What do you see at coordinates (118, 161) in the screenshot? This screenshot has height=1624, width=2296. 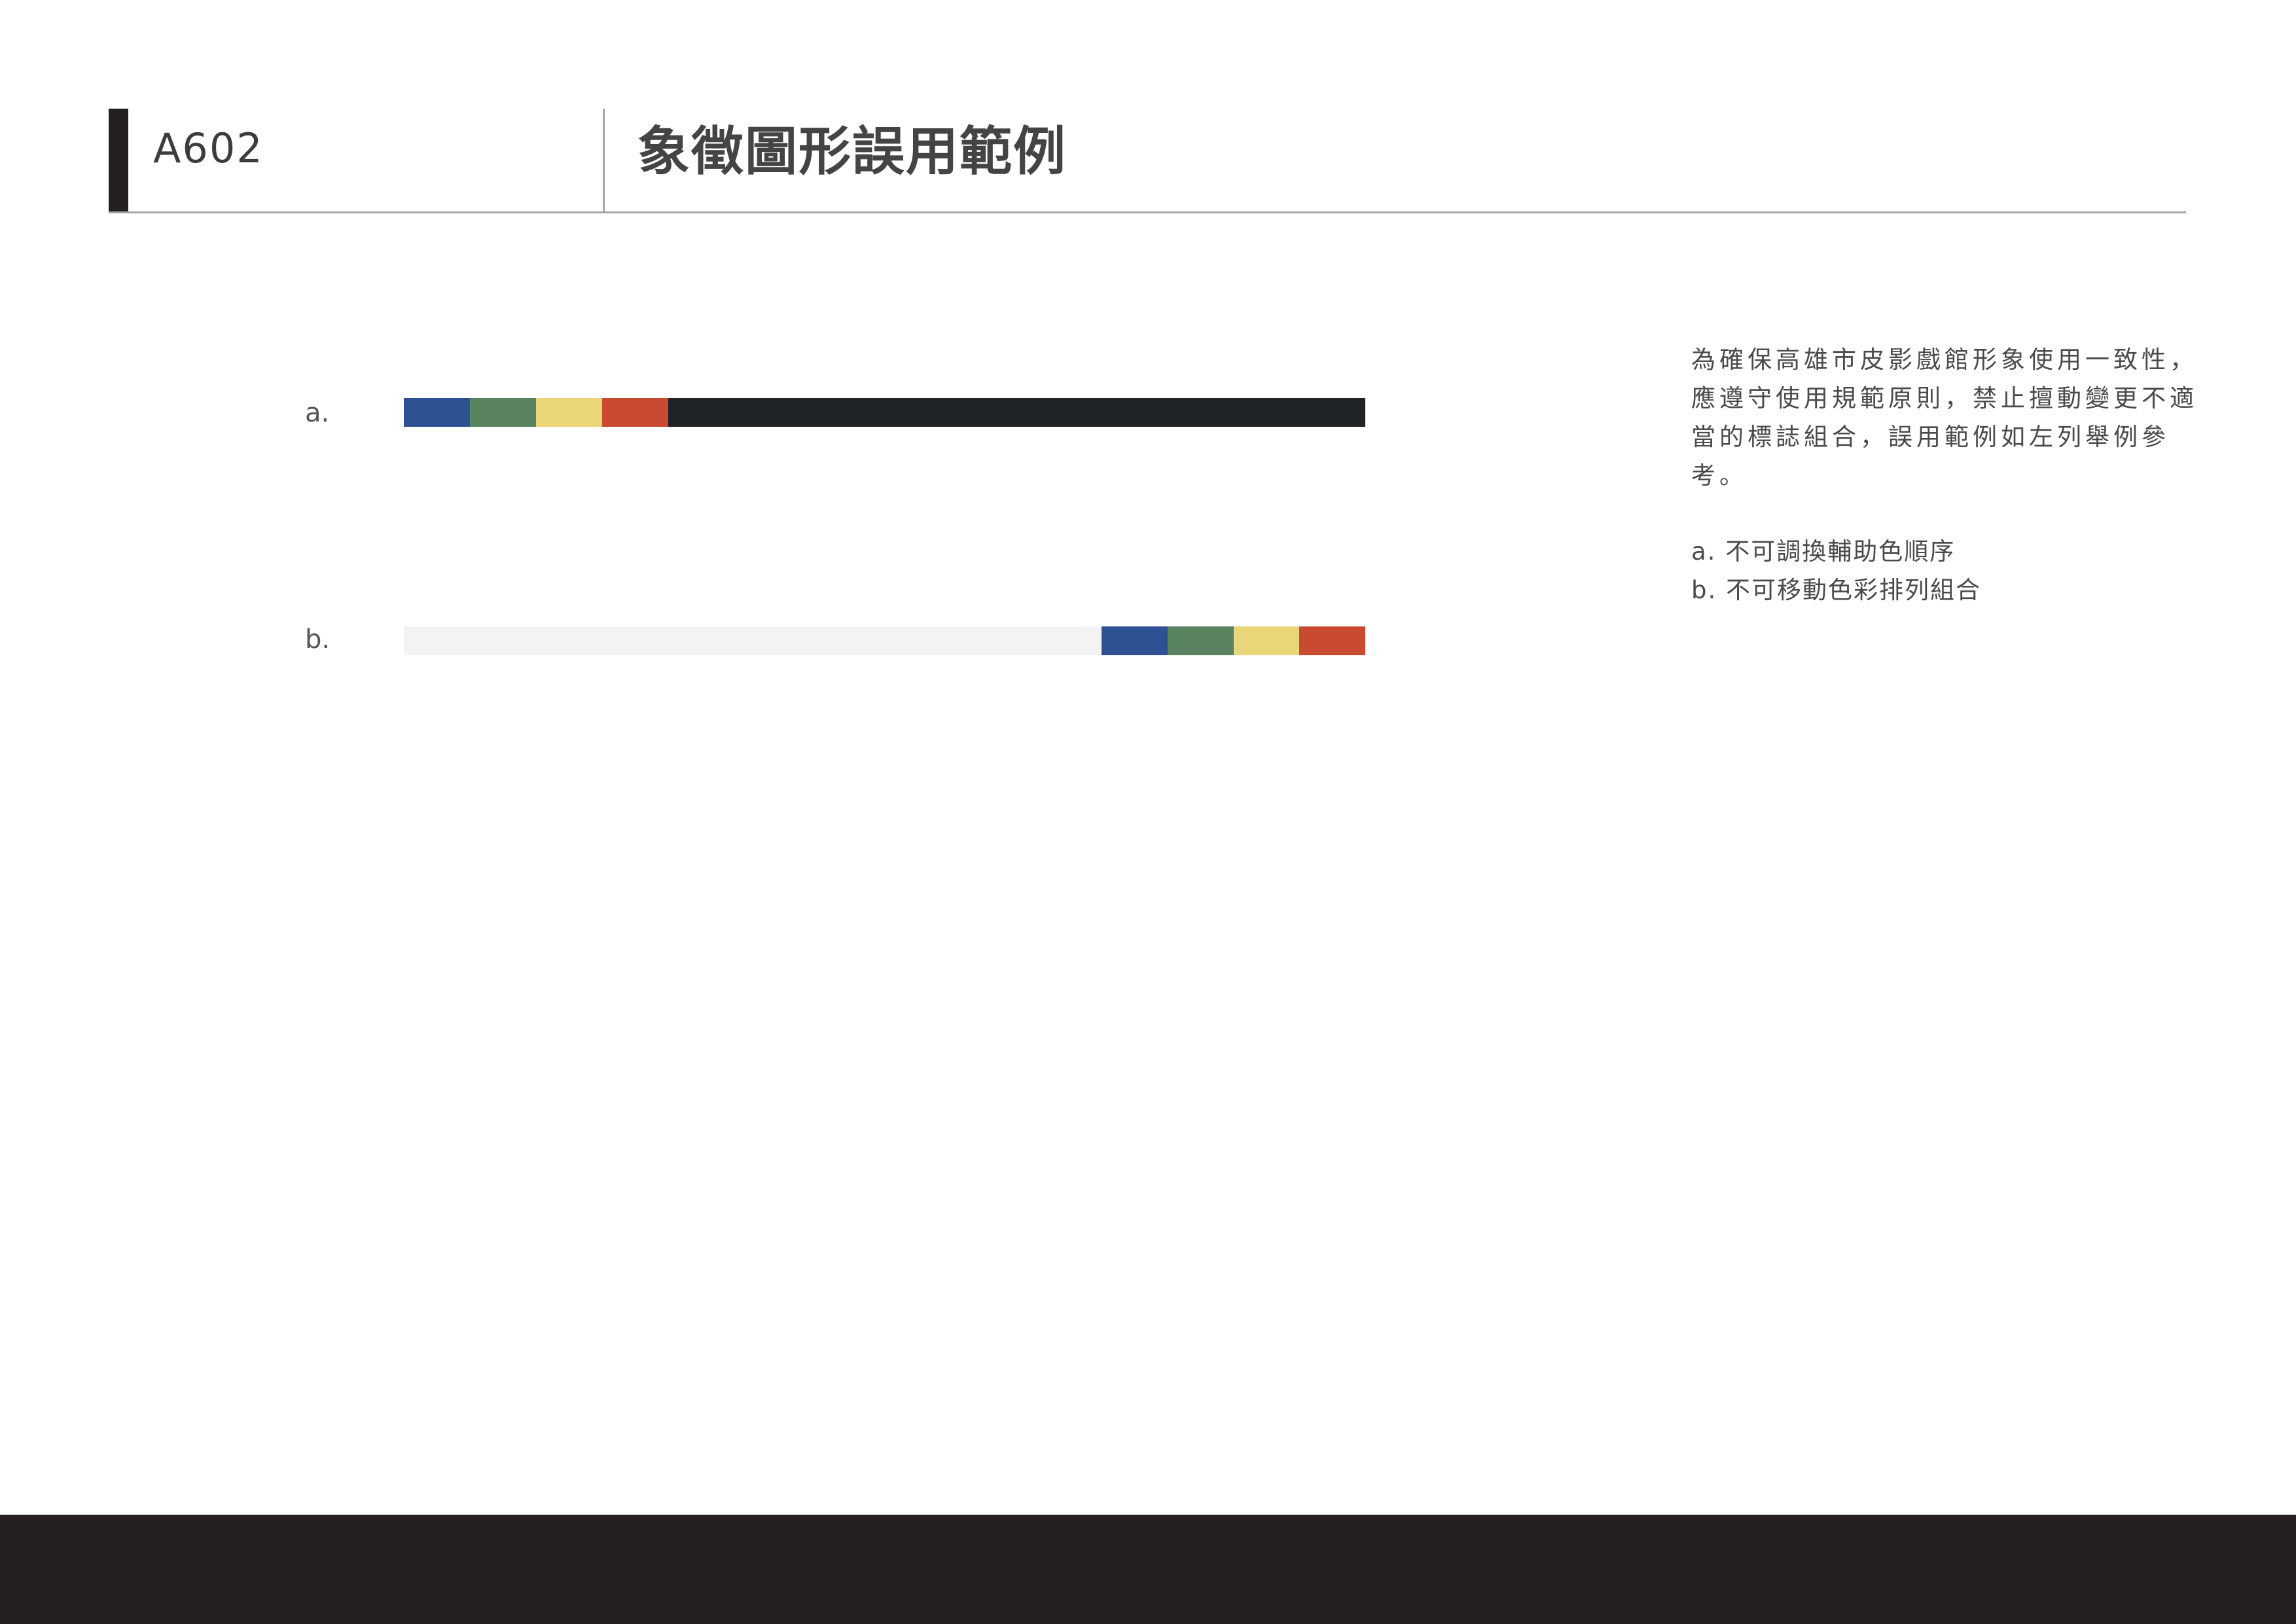 I see `header-accent-bar` at bounding box center [118, 161].